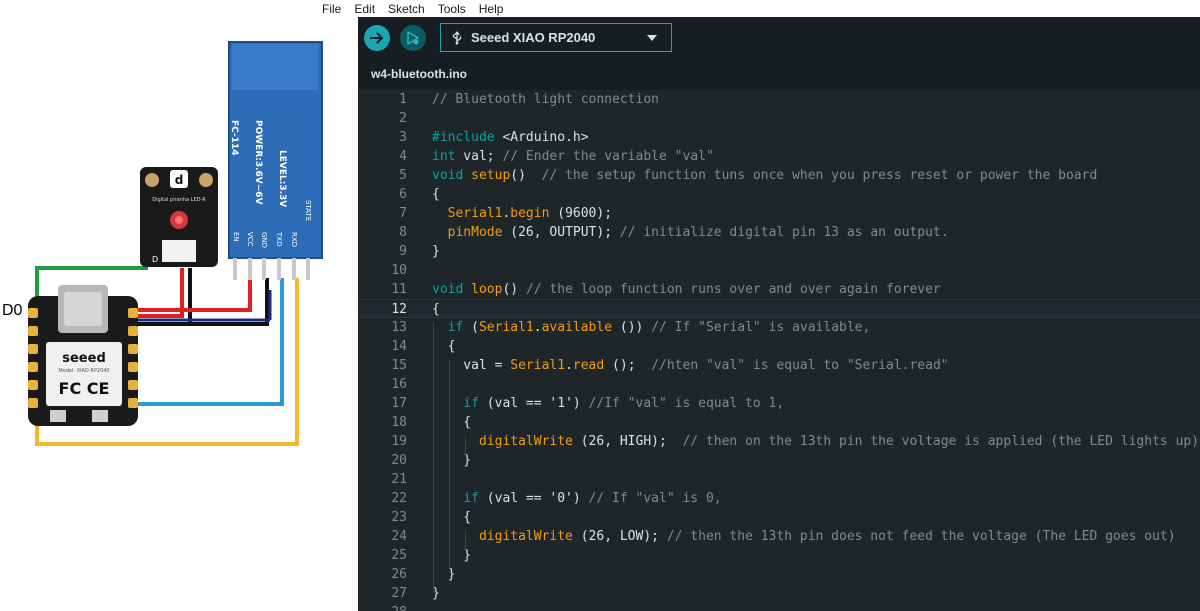 The width and height of the screenshot is (1200, 611). What do you see at coordinates (619, 536) in the screenshot?
I see `code-token: (26, LOW);` at bounding box center [619, 536].